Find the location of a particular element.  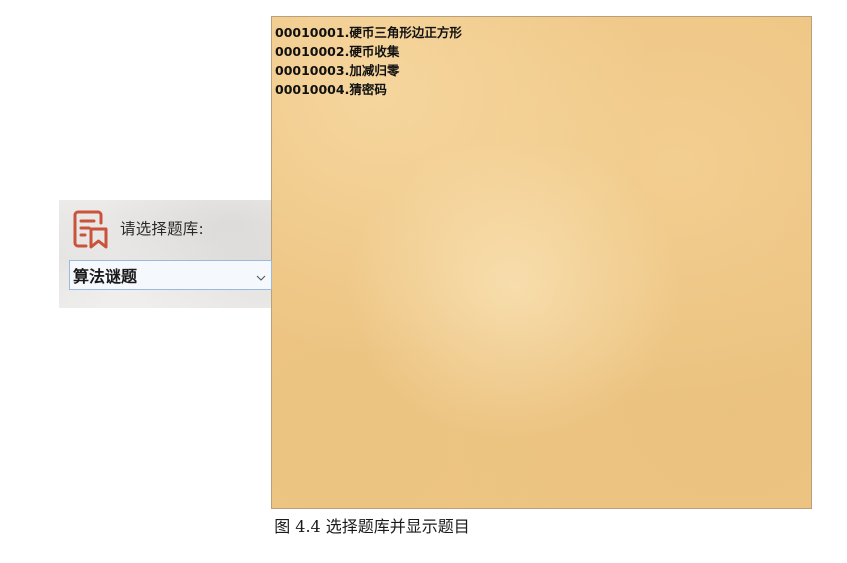

select-bank-label: 请选择题库: is located at coordinates (162, 229).